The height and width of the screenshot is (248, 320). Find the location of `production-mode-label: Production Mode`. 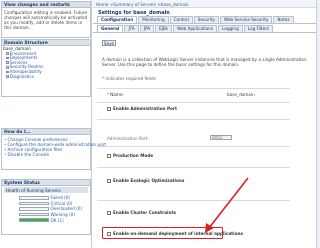

production-mode-label: Production Mode is located at coordinates (133, 155).